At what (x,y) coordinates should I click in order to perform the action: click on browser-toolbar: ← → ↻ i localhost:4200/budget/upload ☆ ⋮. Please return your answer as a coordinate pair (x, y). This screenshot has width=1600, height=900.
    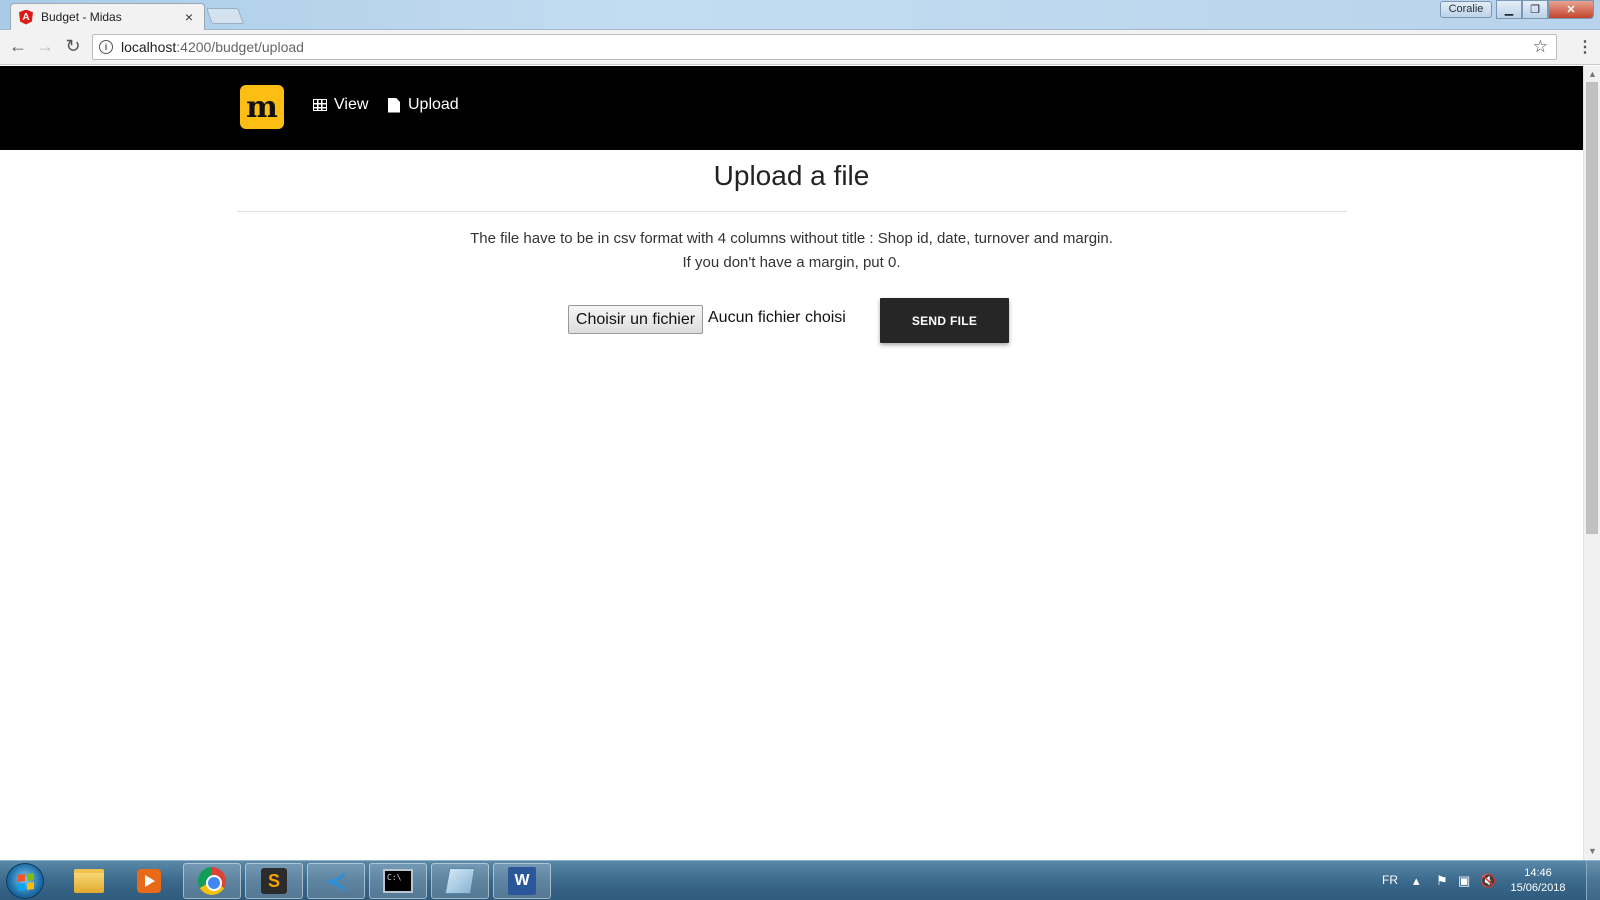
    Looking at the image, I should click on (800, 47).